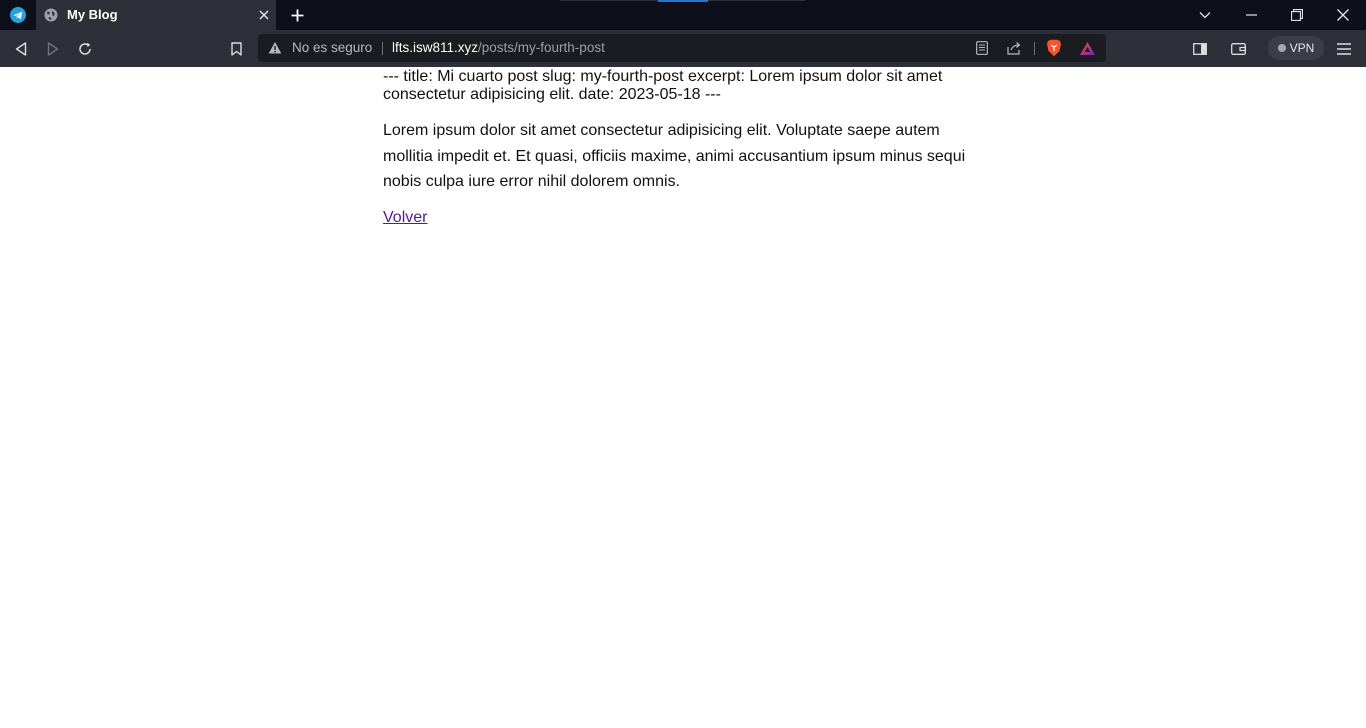 The image size is (1366, 728). I want to click on tab-title: My Blog, so click(92, 14).